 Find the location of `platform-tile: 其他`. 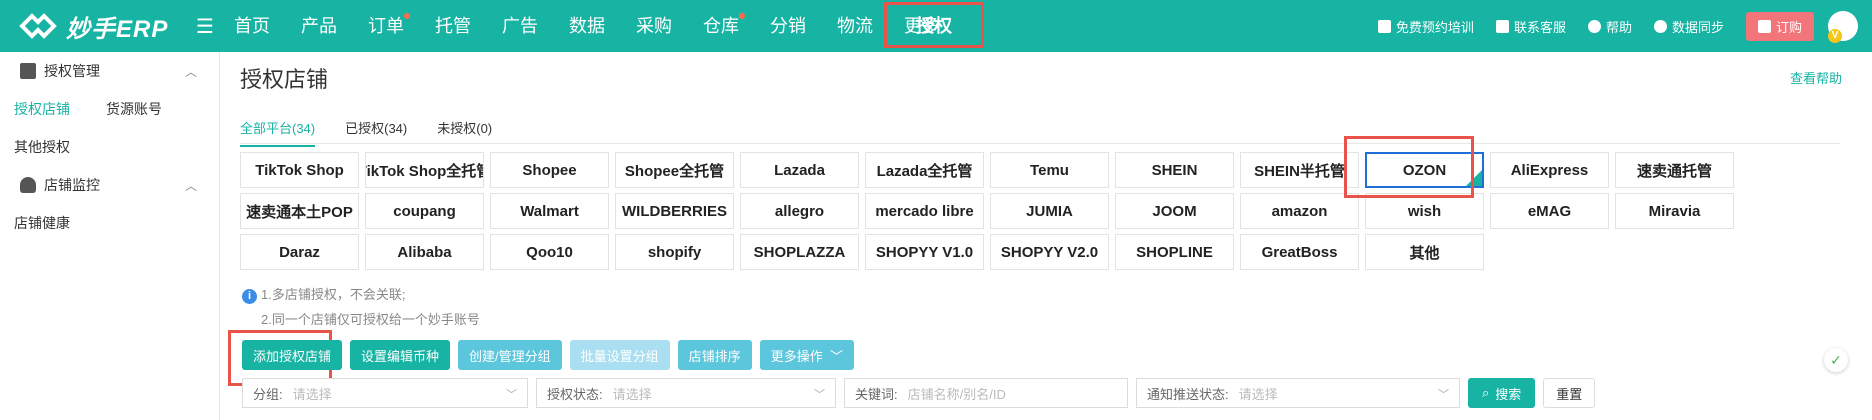

platform-tile: 其他 is located at coordinates (1424, 252).